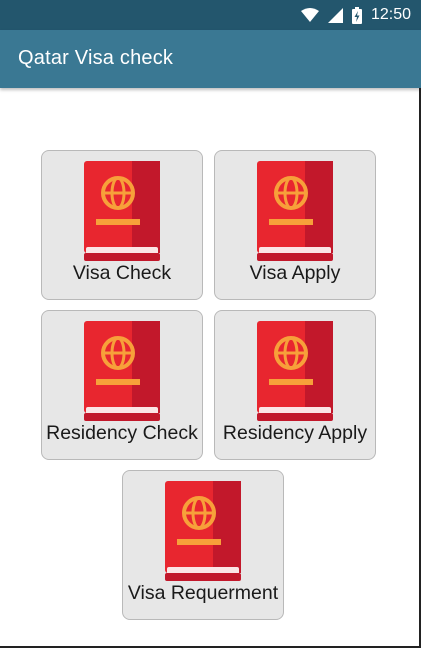 The width and height of the screenshot is (421, 648). Describe the element at coordinates (210, 59) in the screenshot. I see `app-bar: Qatar Visa check` at that location.